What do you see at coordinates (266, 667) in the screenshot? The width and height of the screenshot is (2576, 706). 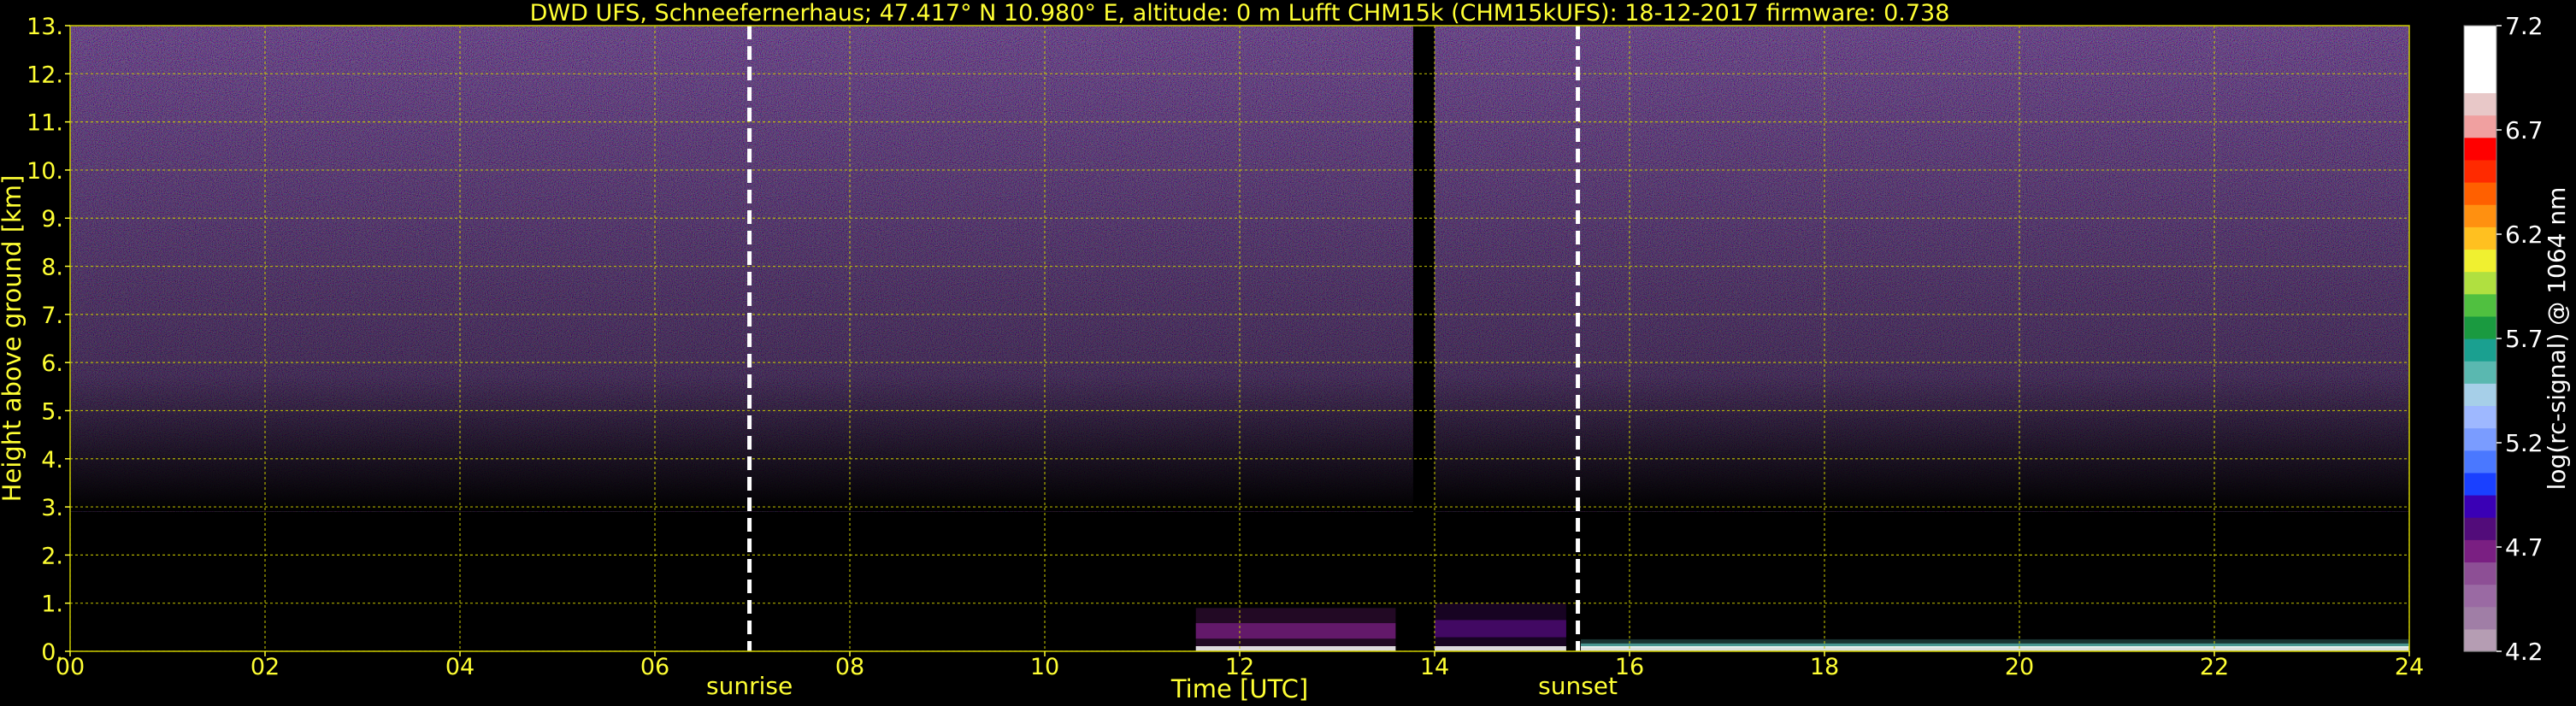 I see `x-tick-label: 02` at bounding box center [266, 667].